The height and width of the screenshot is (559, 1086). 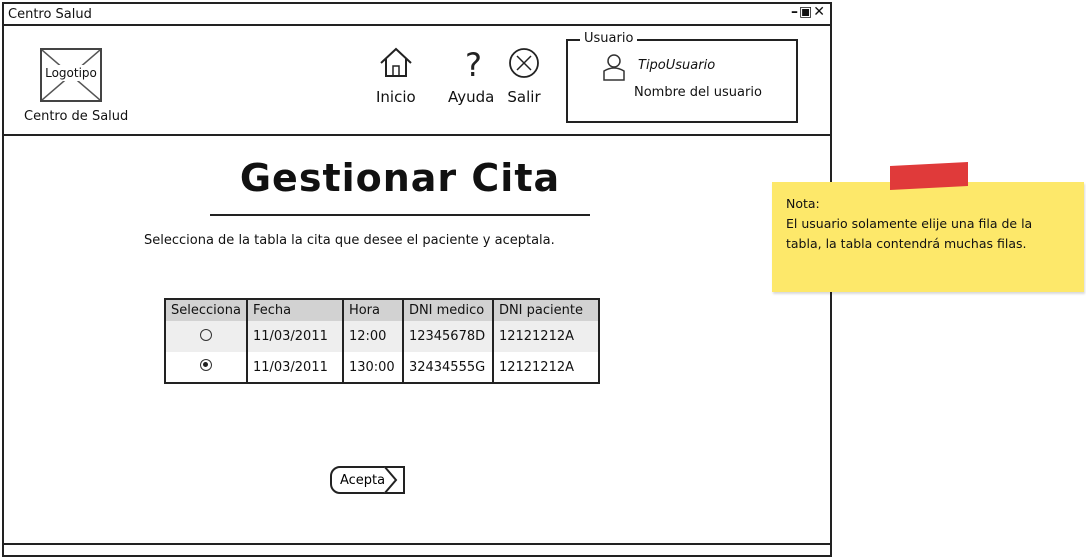 I want to click on table-row: 11/03/2011 12:00 12345678D 12121212A, so click(x=382, y=336).